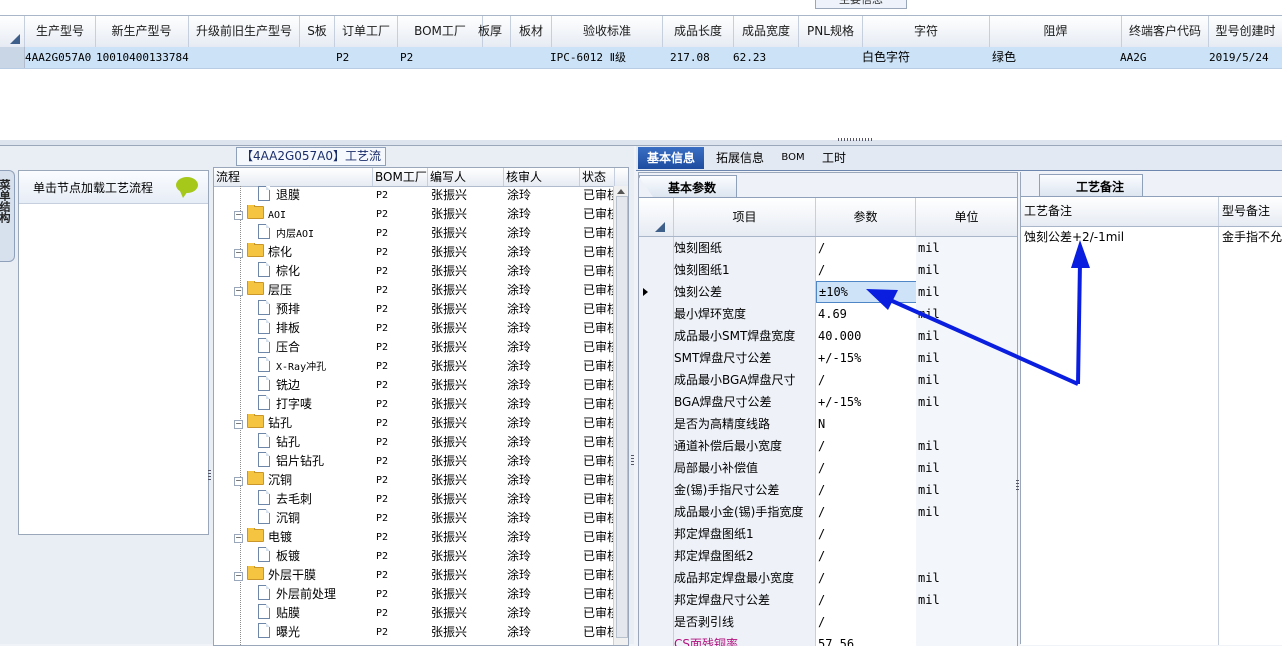  Describe the element at coordinates (315, 271) in the screenshot. I see `tree-node: 棕化` at that location.